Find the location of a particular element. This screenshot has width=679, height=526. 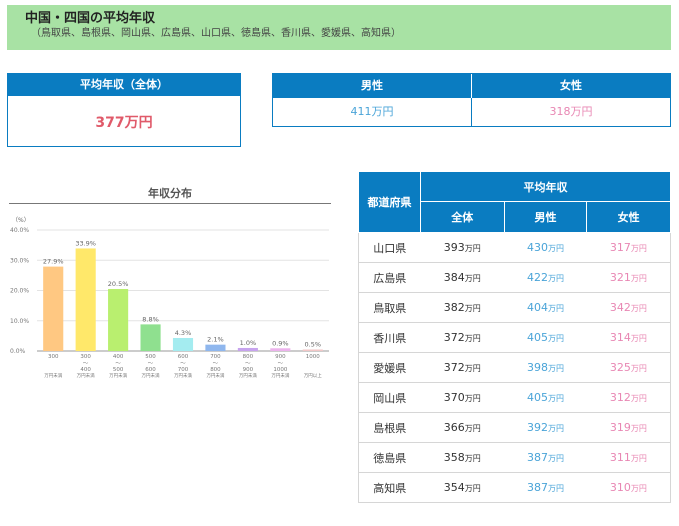

cell-prefecture: 鳥取県 is located at coordinates (389, 307).